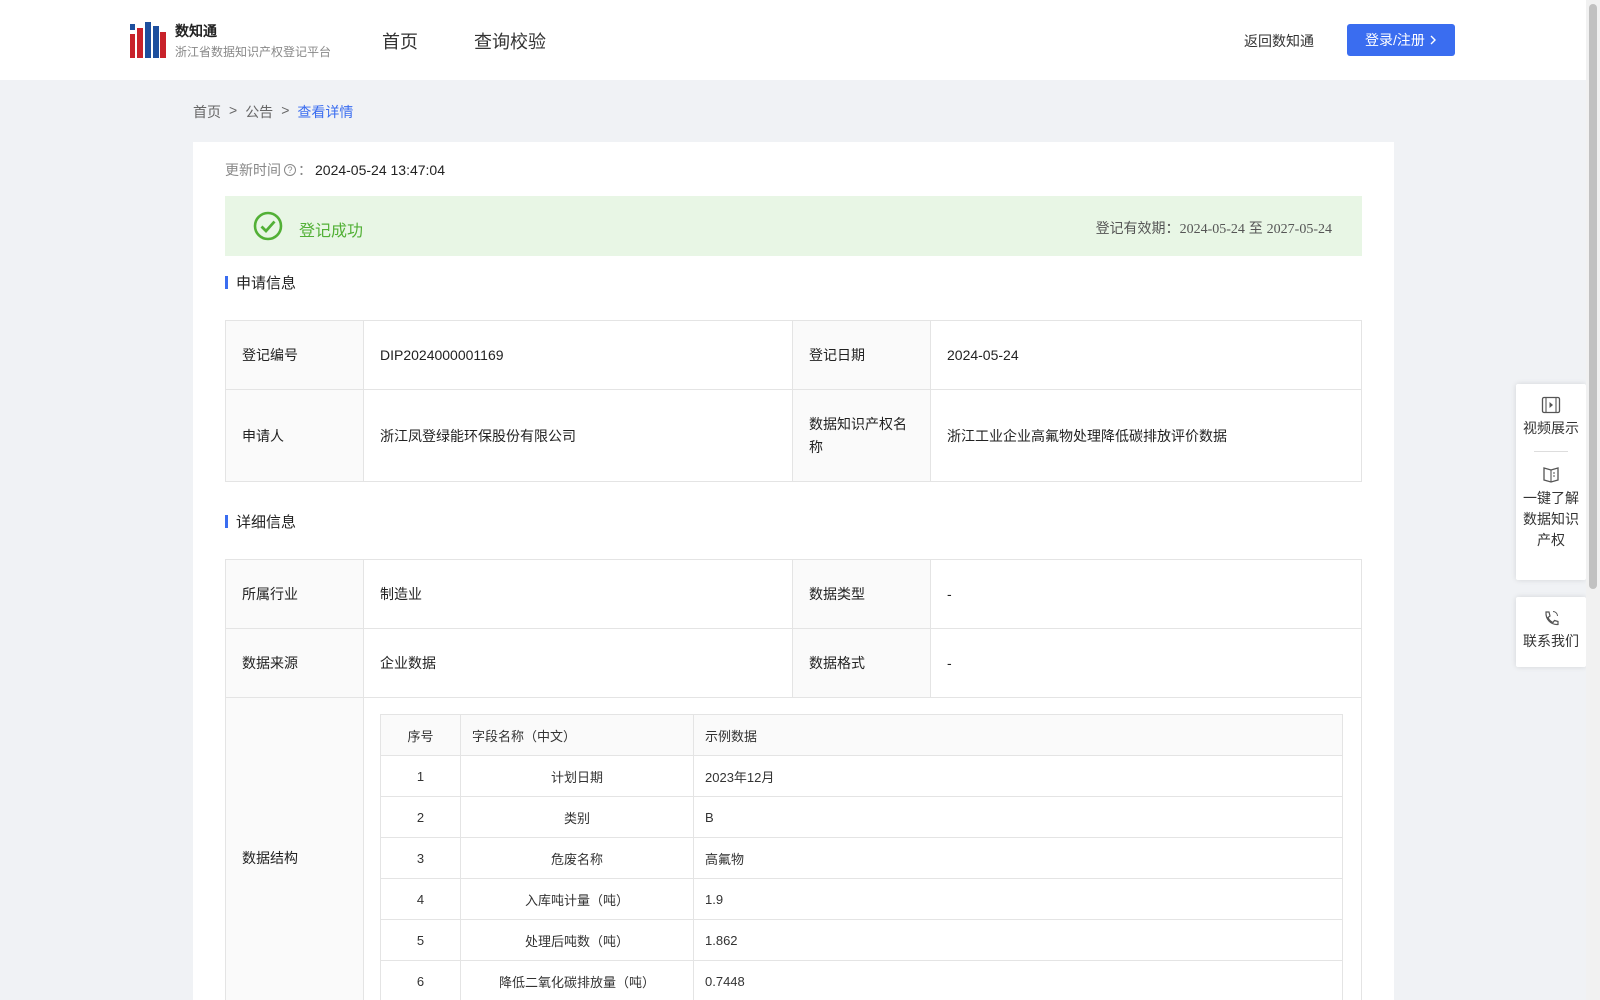 The width and height of the screenshot is (1600, 1000). I want to click on video-icon, so click(1551, 405).